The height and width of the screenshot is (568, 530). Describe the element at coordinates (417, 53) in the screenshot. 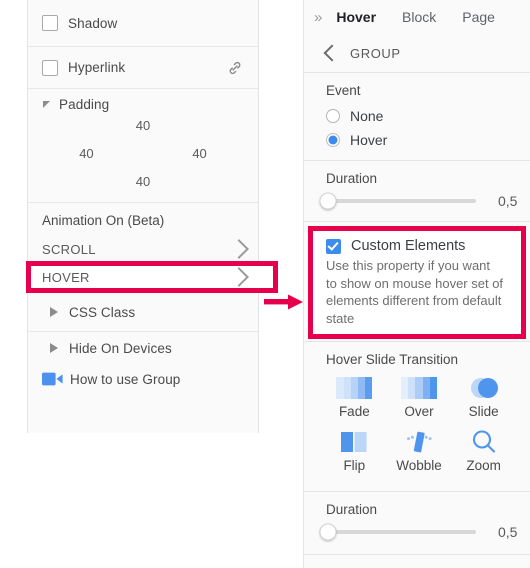

I see `breadcrumb: GROUP` at that location.